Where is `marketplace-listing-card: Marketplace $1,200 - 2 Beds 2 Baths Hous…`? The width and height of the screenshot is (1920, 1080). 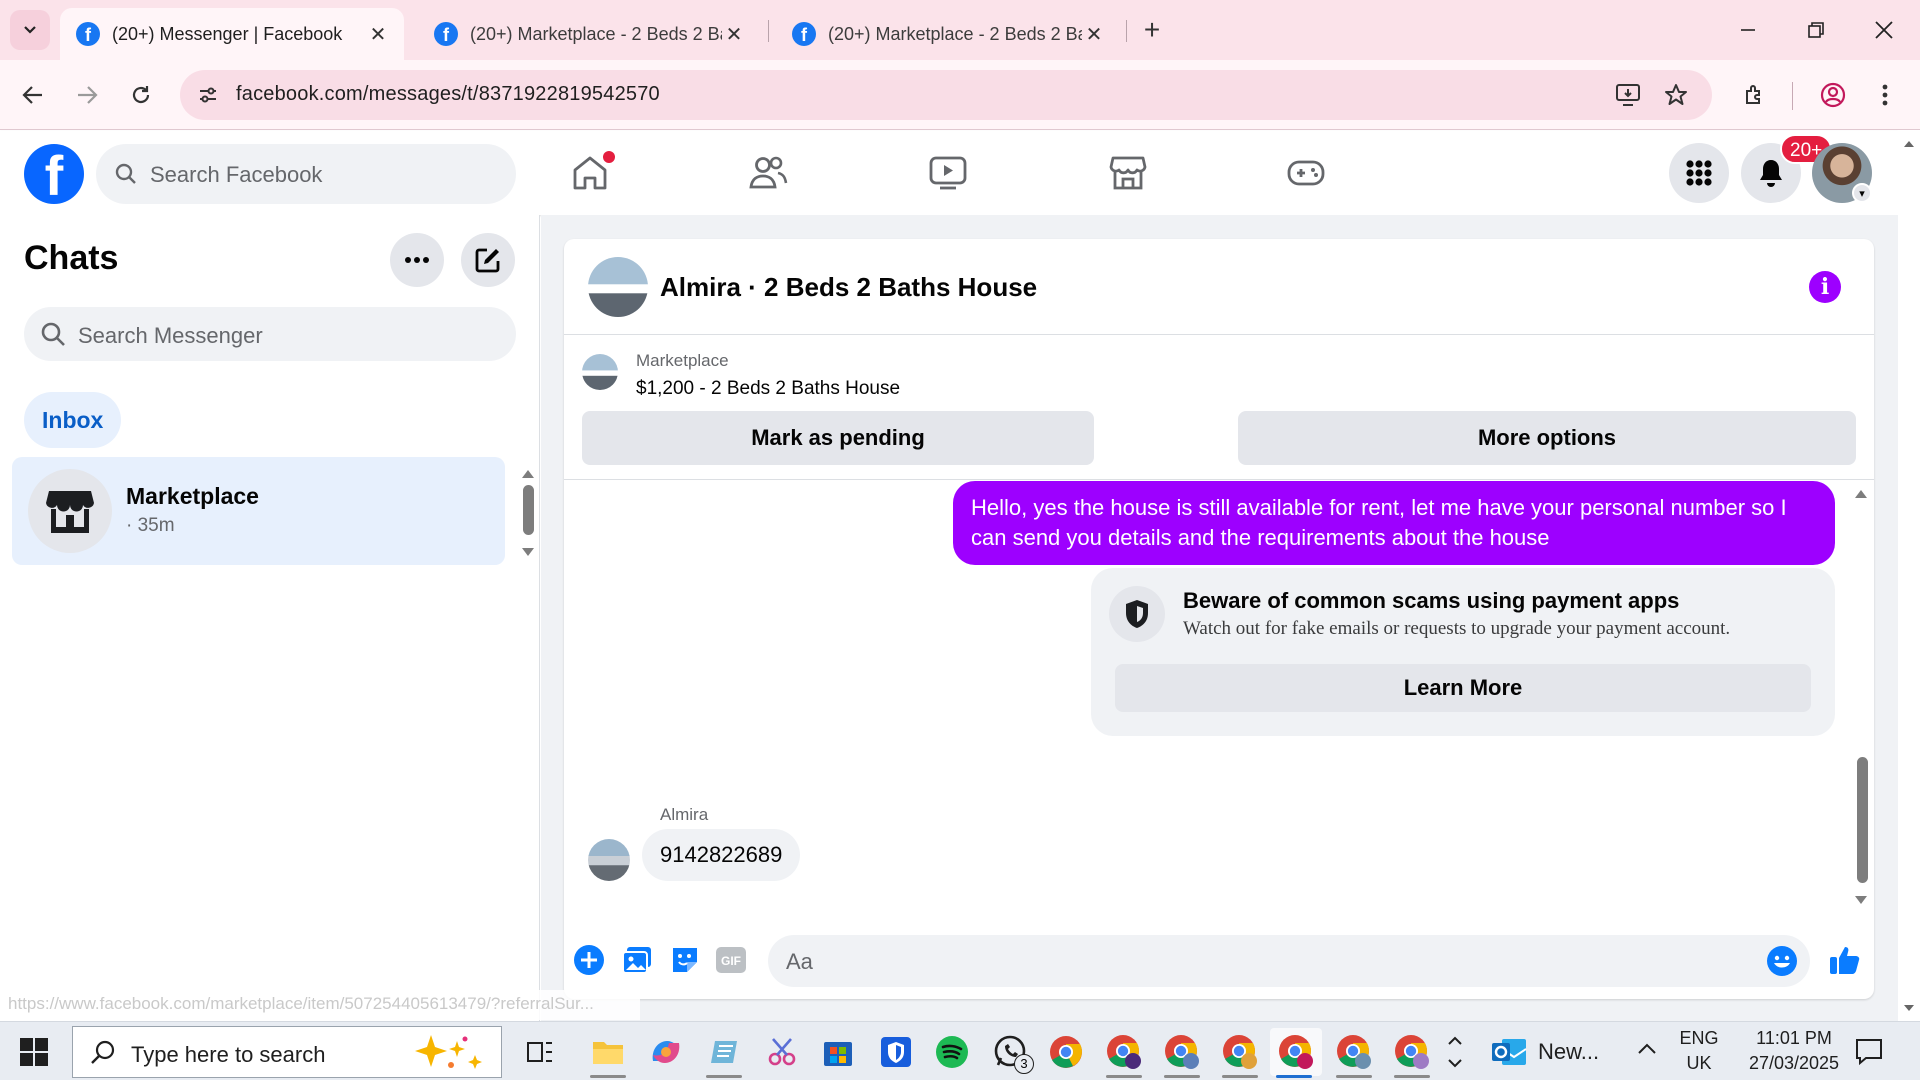 marketplace-listing-card: Marketplace $1,200 - 2 Beds 2 Baths Hous… is located at coordinates (1219, 408).